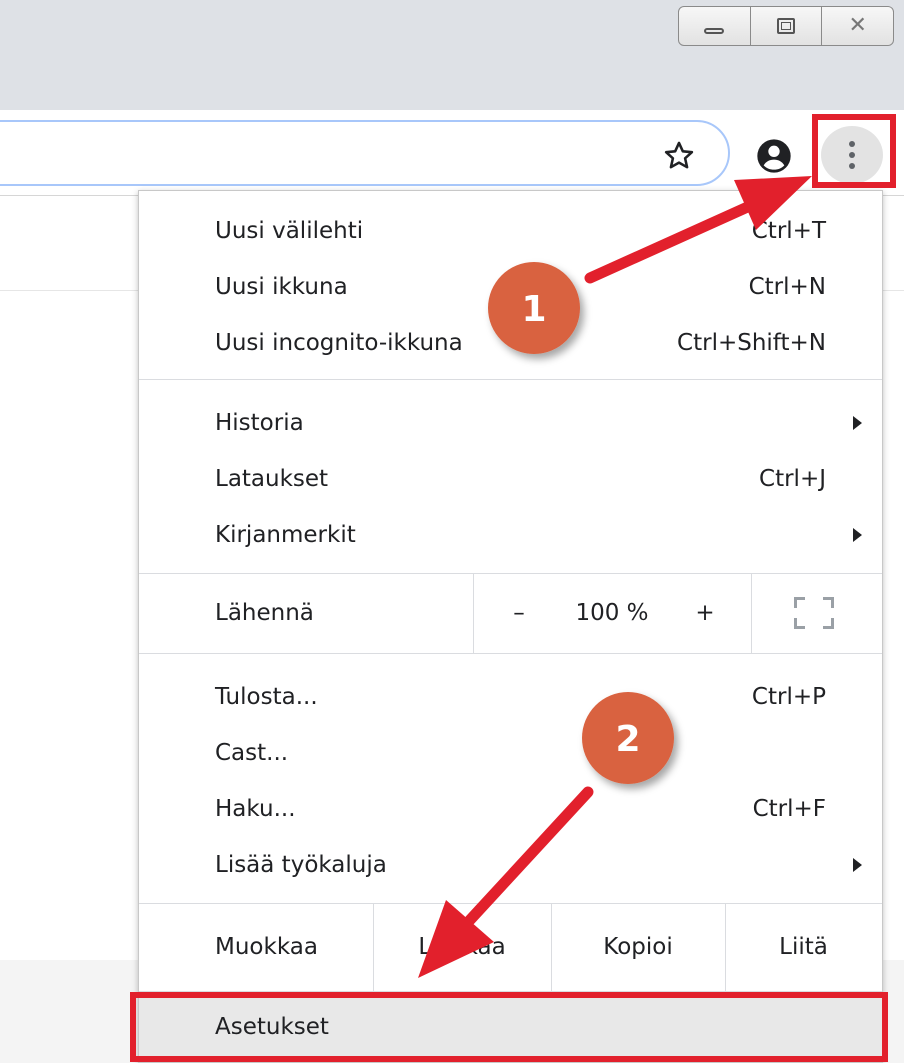 This screenshot has width=904, height=1063. Describe the element at coordinates (638, 947) in the screenshot. I see `copy-button: Kopioi` at that location.